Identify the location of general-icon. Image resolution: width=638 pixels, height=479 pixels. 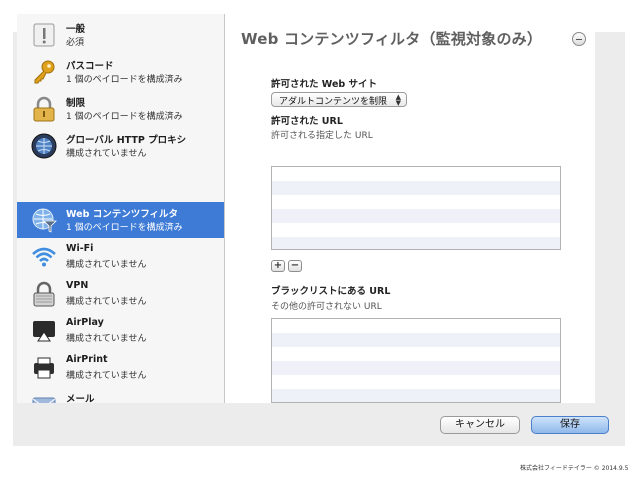
(44, 35).